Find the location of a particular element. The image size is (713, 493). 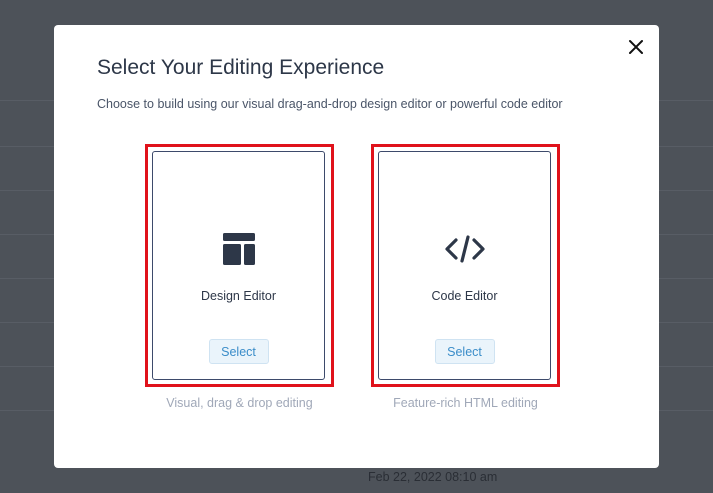

design-editor-select-button: Select is located at coordinates (238, 351).